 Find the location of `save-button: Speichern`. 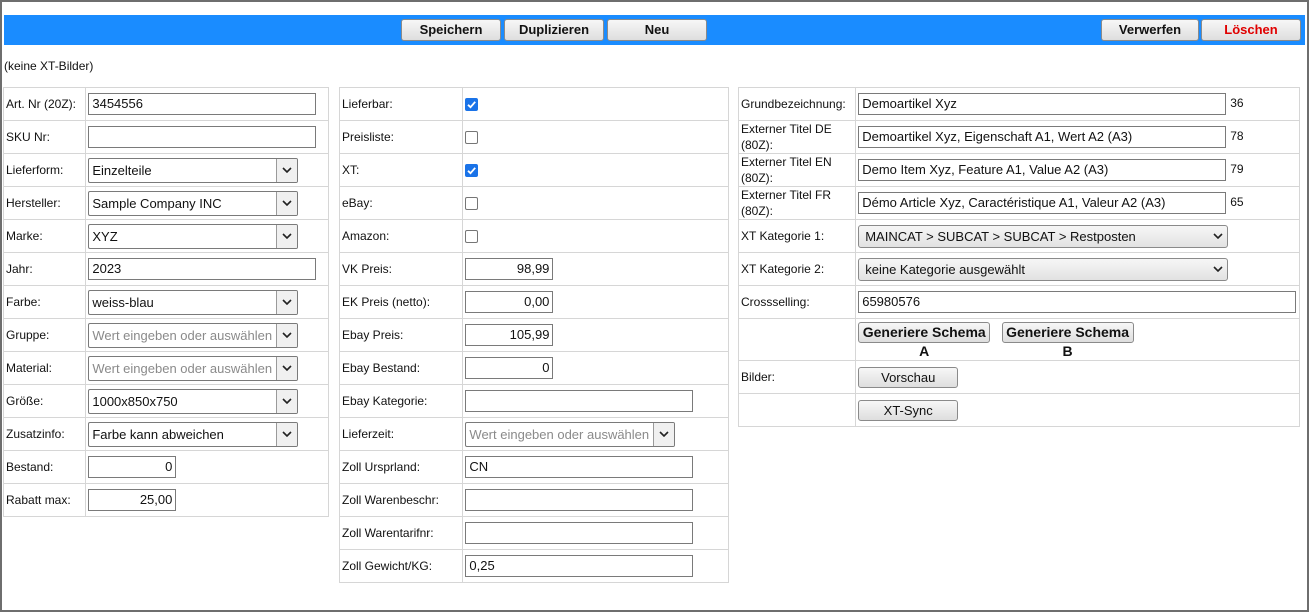

save-button: Speichern is located at coordinates (451, 30).